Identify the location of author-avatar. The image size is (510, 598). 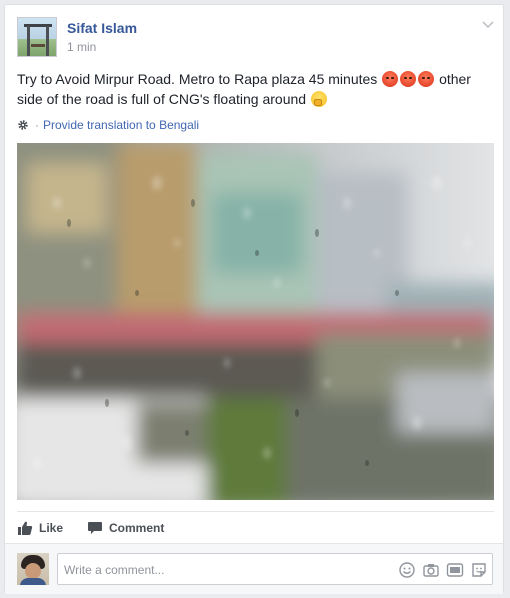
(37, 37).